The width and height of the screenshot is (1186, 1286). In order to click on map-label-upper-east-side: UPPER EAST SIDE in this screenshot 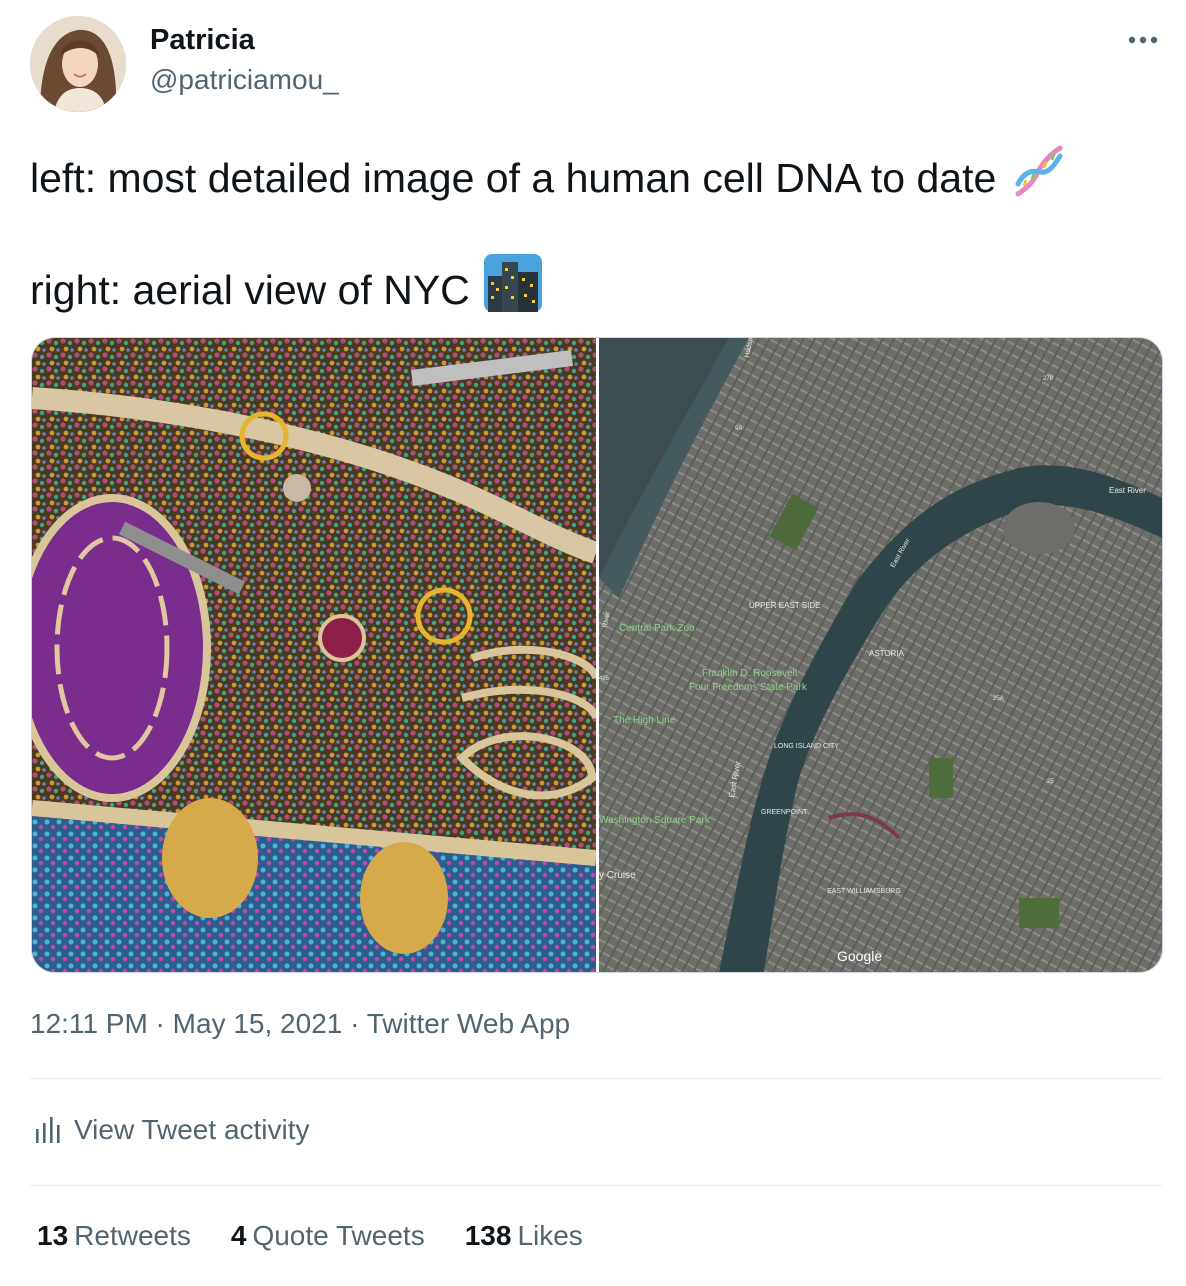, I will do `click(784, 605)`.